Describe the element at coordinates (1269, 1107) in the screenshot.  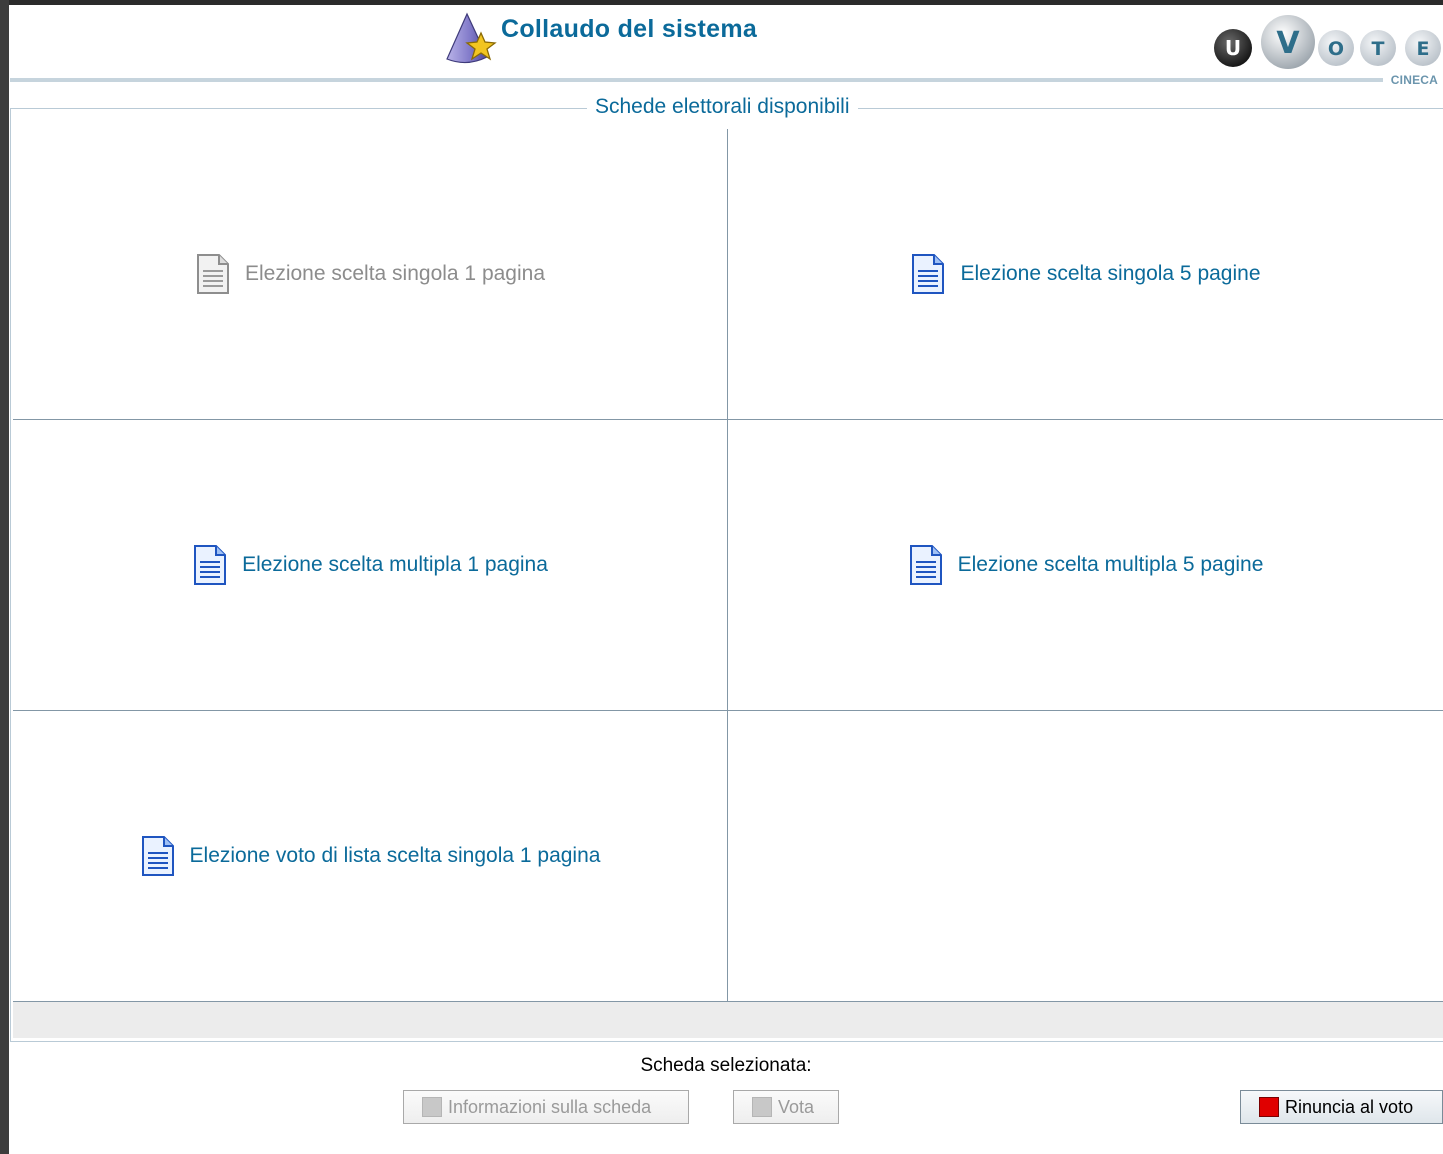
I see `red-square-icon` at that location.